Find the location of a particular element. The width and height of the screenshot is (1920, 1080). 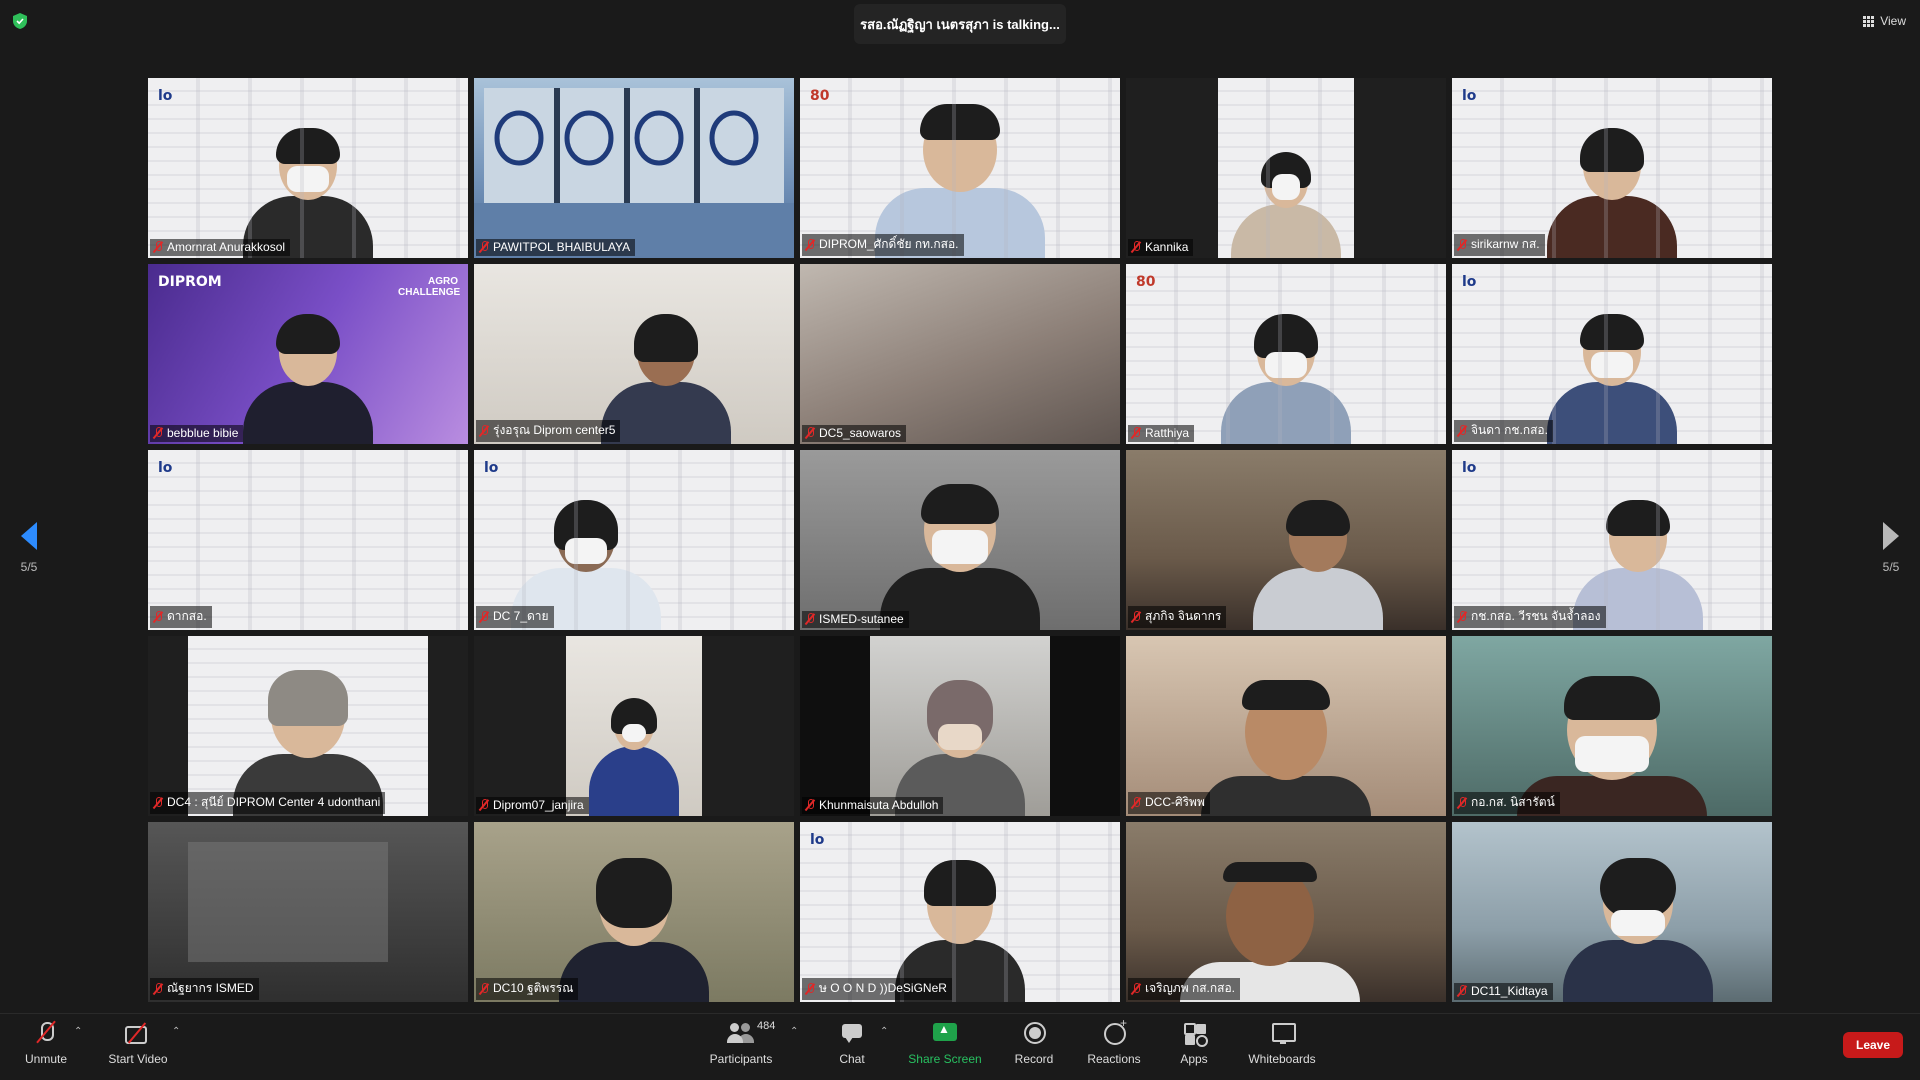

participant-name-label: DCC-ศิริพพ is located at coordinates (1169, 803).